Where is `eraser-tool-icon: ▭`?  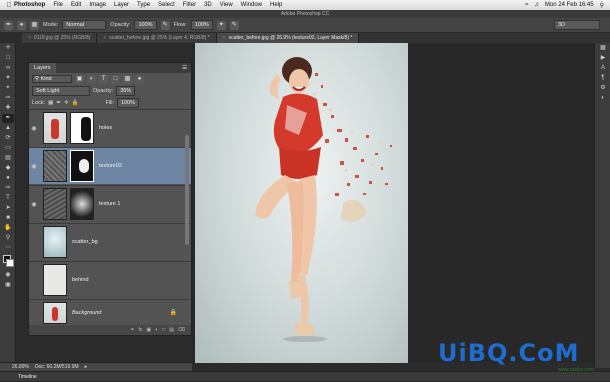
eraser-tool-icon: ▭ is located at coordinates (8, 148).